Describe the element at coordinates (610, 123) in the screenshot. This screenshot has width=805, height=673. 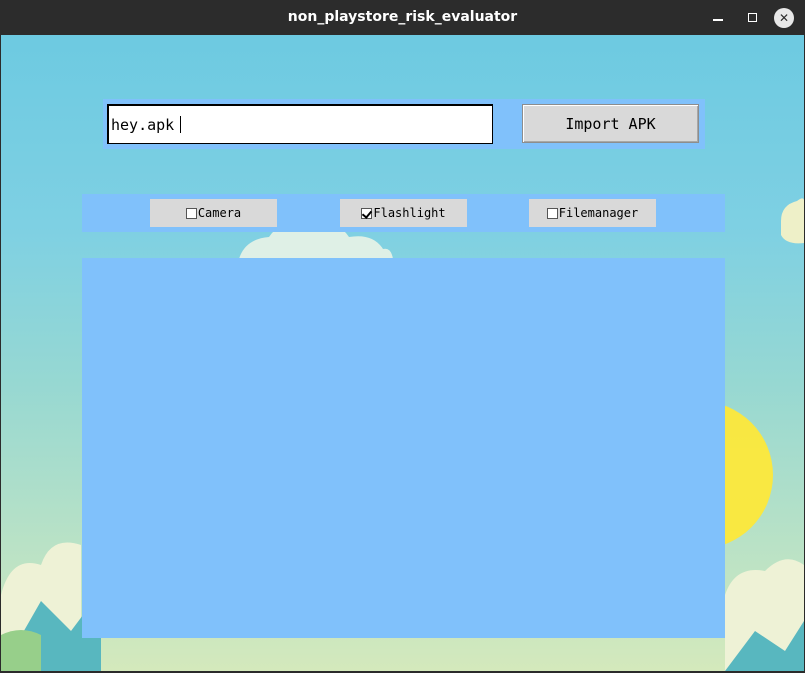
I see `import-apk-button: Import APK` at that location.